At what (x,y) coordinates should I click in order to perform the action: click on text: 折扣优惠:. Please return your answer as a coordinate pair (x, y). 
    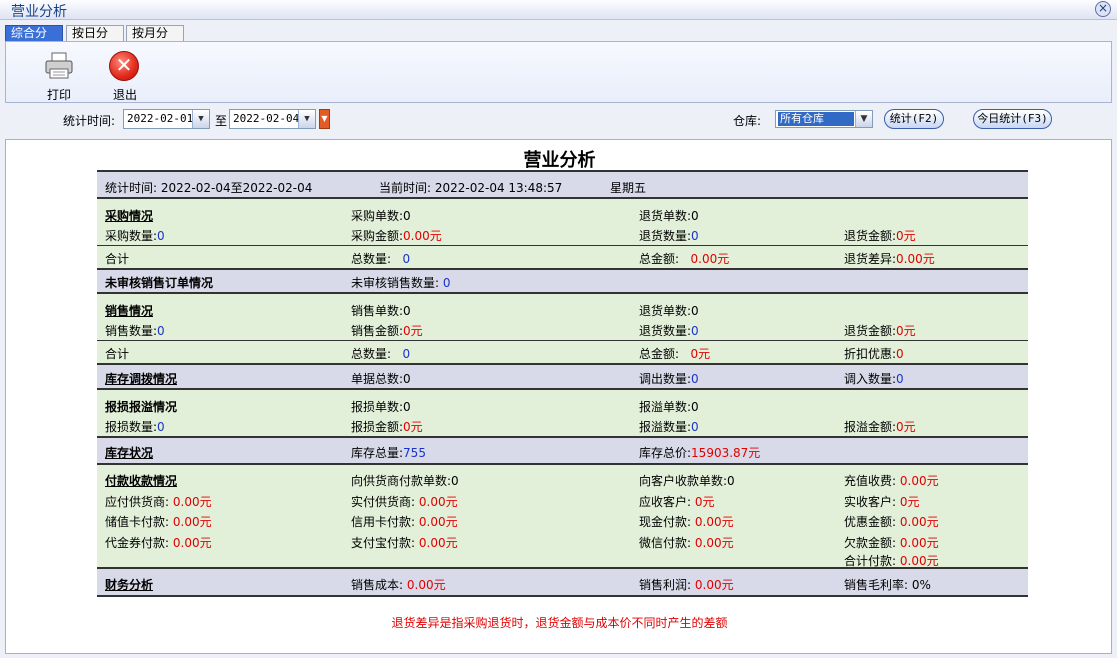
    Looking at the image, I should click on (870, 354).